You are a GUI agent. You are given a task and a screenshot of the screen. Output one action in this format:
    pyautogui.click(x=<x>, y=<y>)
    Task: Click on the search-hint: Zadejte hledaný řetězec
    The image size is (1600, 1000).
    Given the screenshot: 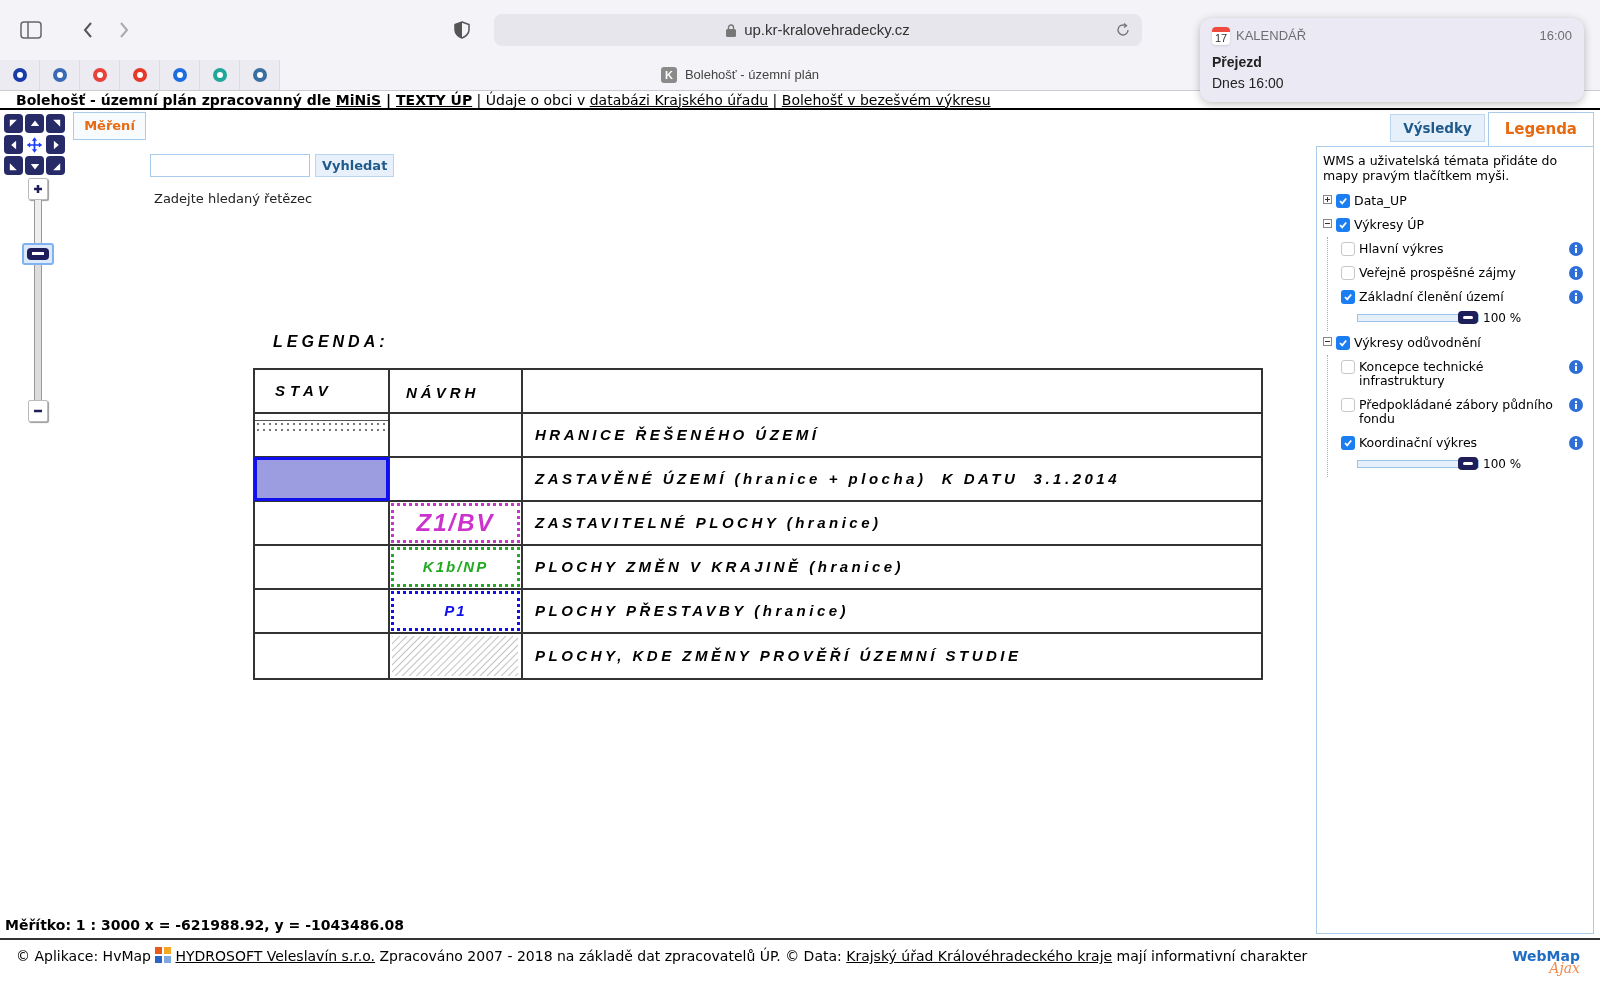 What is the action you would take?
    pyautogui.click(x=233, y=199)
    